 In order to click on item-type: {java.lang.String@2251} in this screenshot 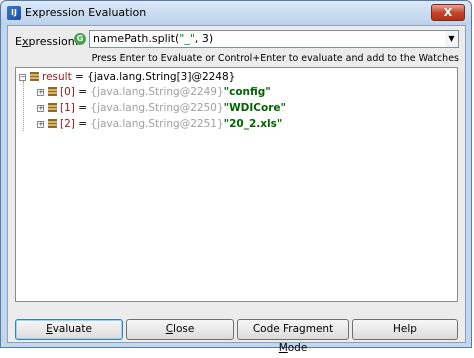, I will do `click(157, 124)`.